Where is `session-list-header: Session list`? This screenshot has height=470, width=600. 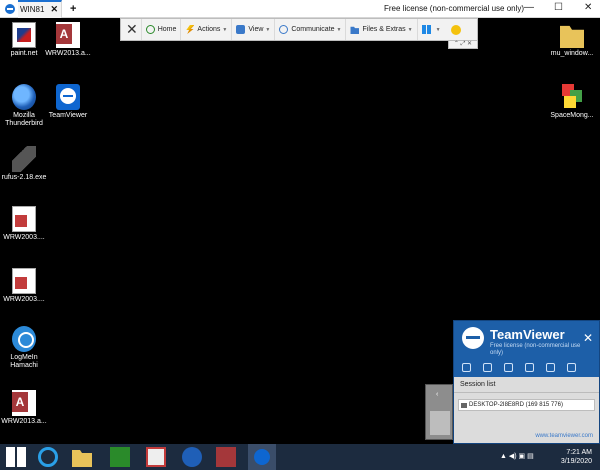
session-list-header: Session list is located at coordinates (526, 385).